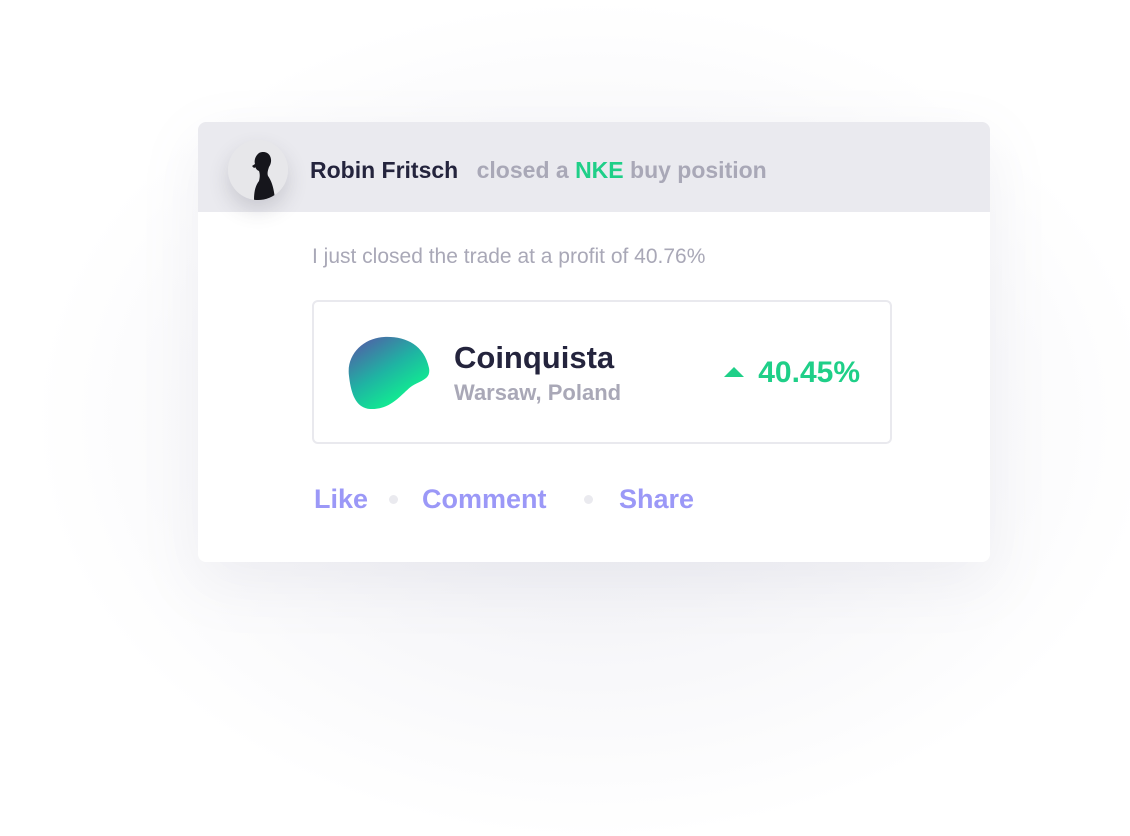 The image size is (1130, 836). Describe the element at coordinates (734, 372) in the screenshot. I see `arrow-up-icon` at that location.